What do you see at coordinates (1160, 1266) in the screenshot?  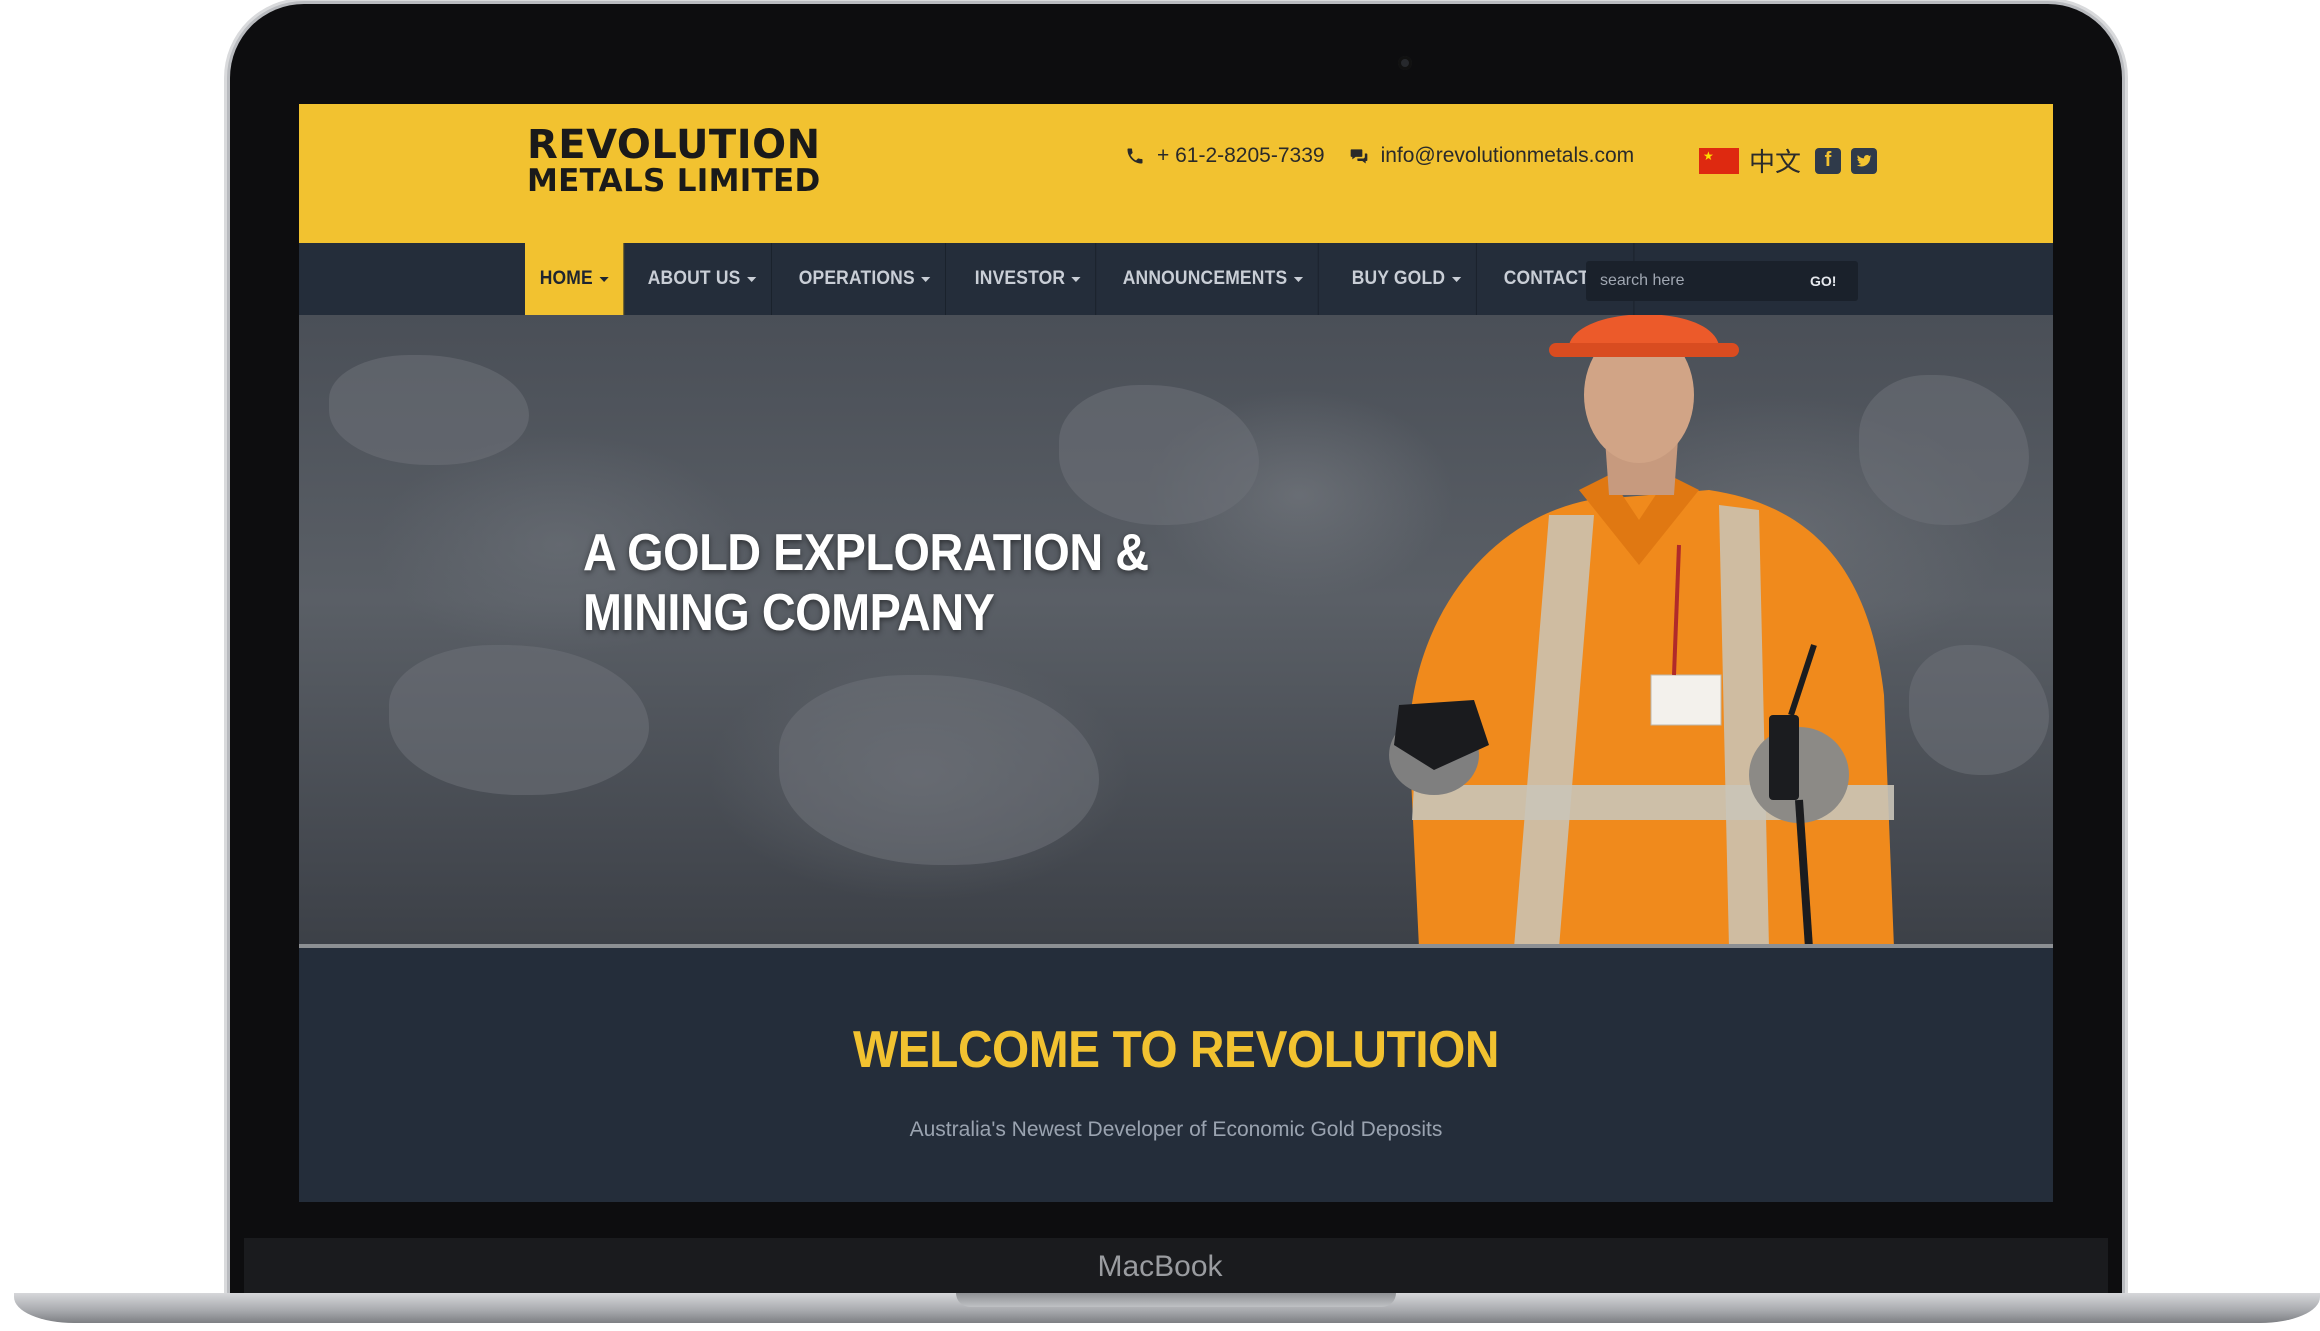 I see `laptop-brand-label: MacBook` at bounding box center [1160, 1266].